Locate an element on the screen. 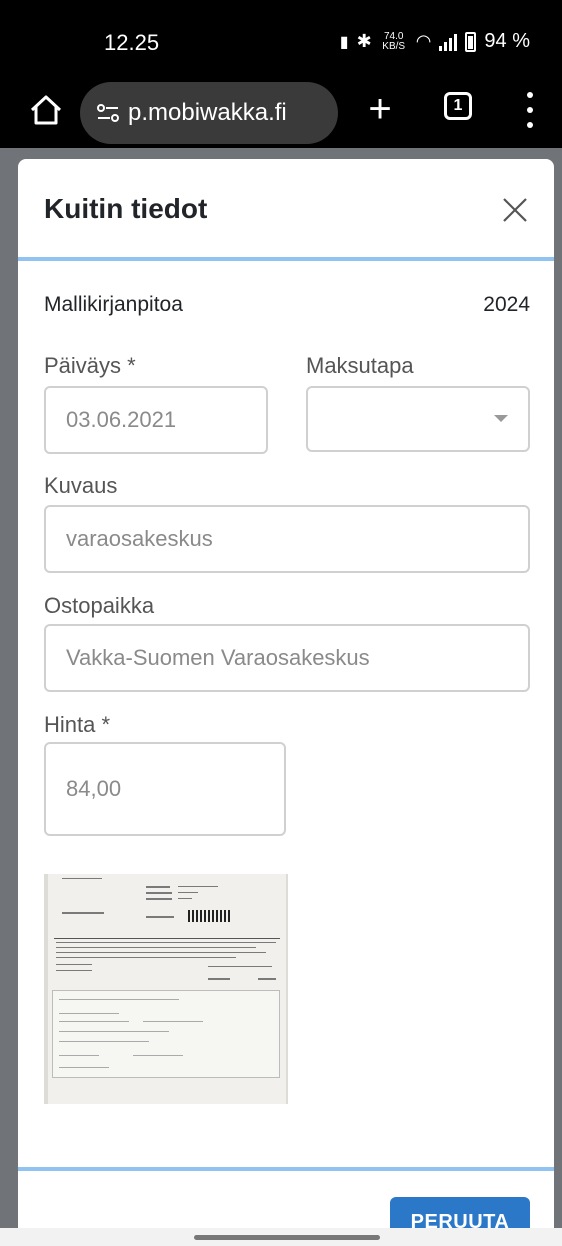 The height and width of the screenshot is (1246, 562). home-gesture-handle is located at coordinates (287, 1237).